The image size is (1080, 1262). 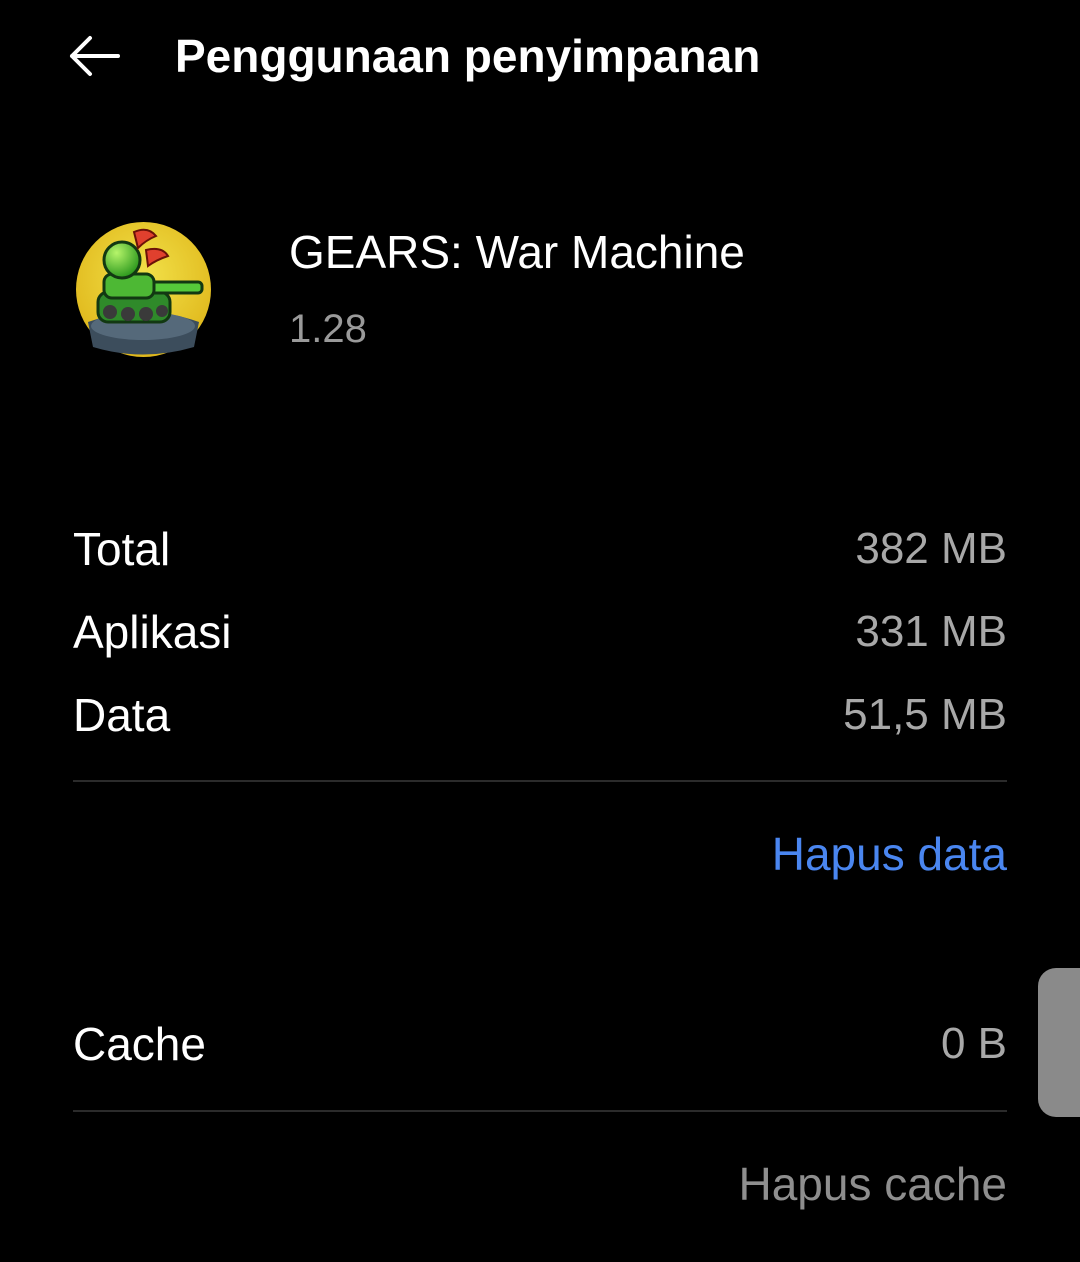 What do you see at coordinates (468, 56) in the screenshot?
I see `page-title: Penggunaan penyimpanan` at bounding box center [468, 56].